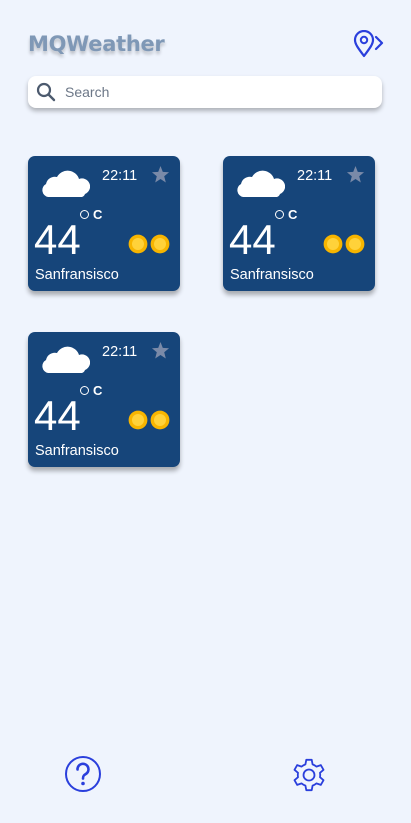 This screenshot has width=411, height=823. I want to click on location-button, so click(369, 44).